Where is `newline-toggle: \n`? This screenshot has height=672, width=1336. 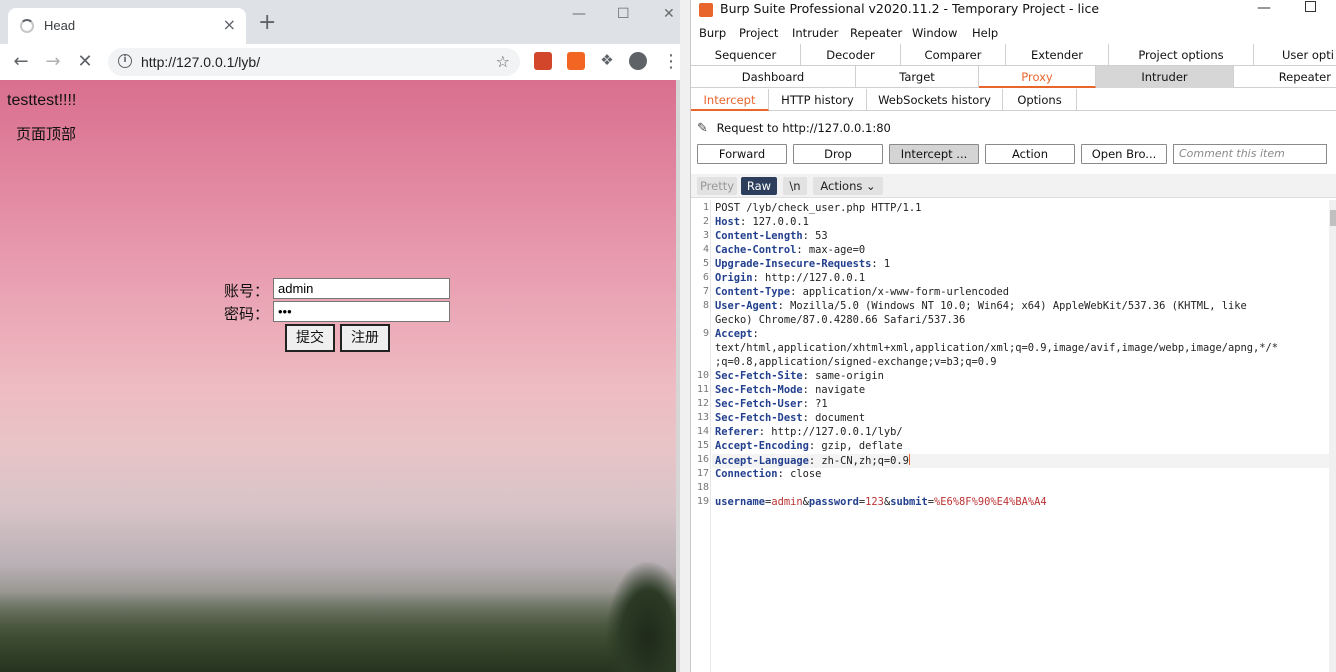
newline-toggle: \n is located at coordinates (795, 186).